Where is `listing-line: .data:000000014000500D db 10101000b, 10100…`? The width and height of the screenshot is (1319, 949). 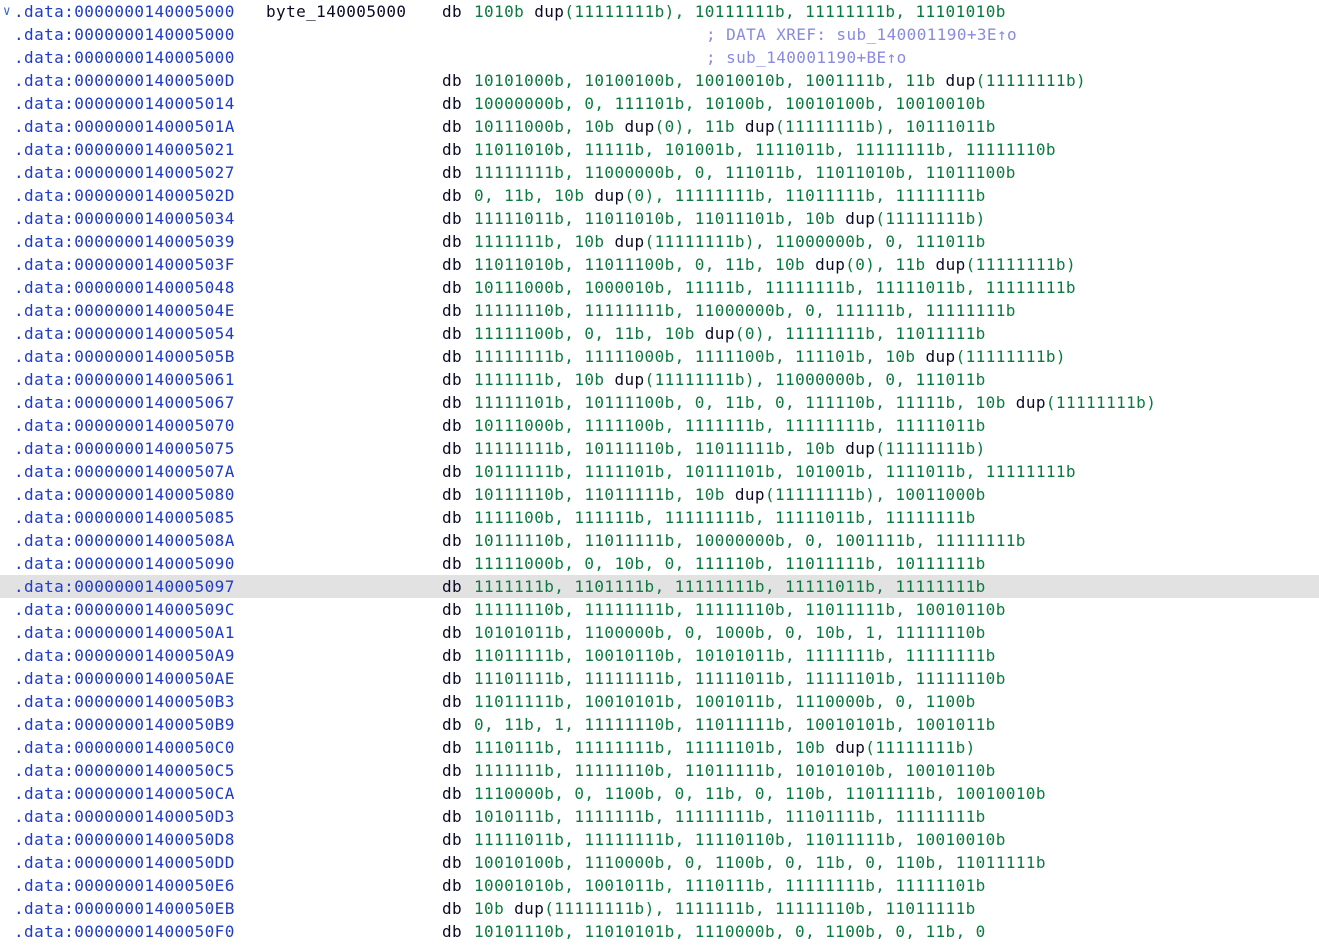 listing-line: .data:000000014000500D db 10101000b, 10100… is located at coordinates (659, 80).